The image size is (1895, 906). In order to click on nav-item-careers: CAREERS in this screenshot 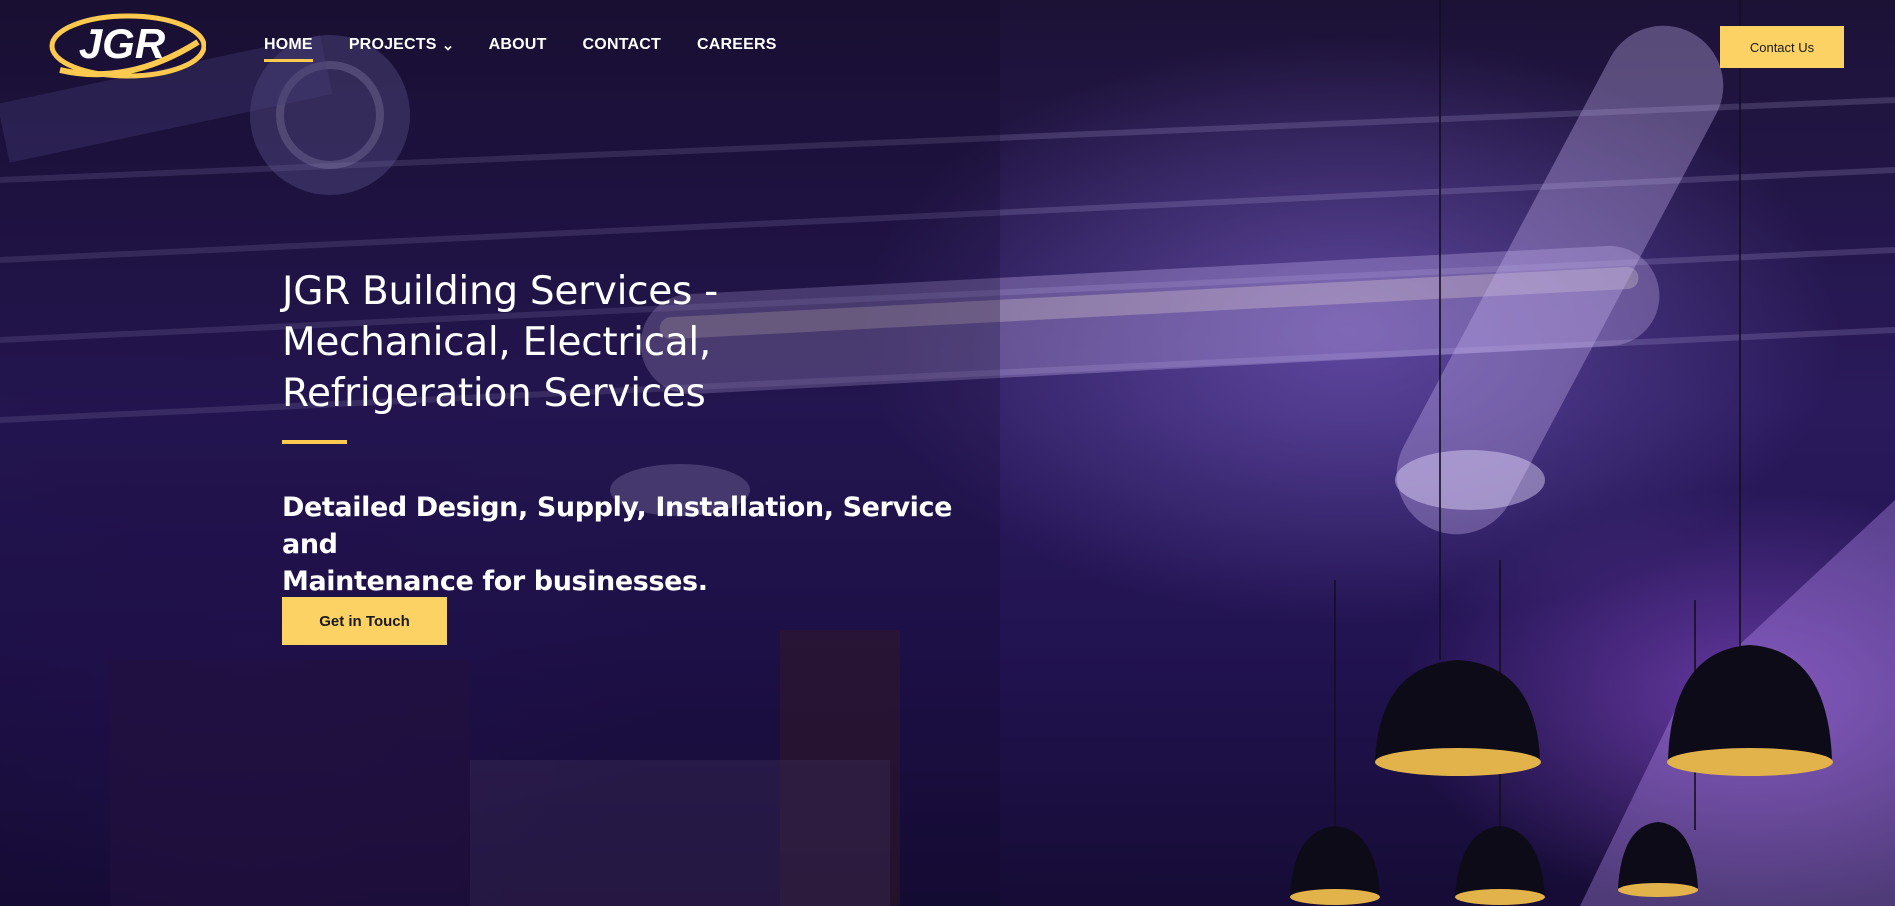, I will do `click(737, 45)`.